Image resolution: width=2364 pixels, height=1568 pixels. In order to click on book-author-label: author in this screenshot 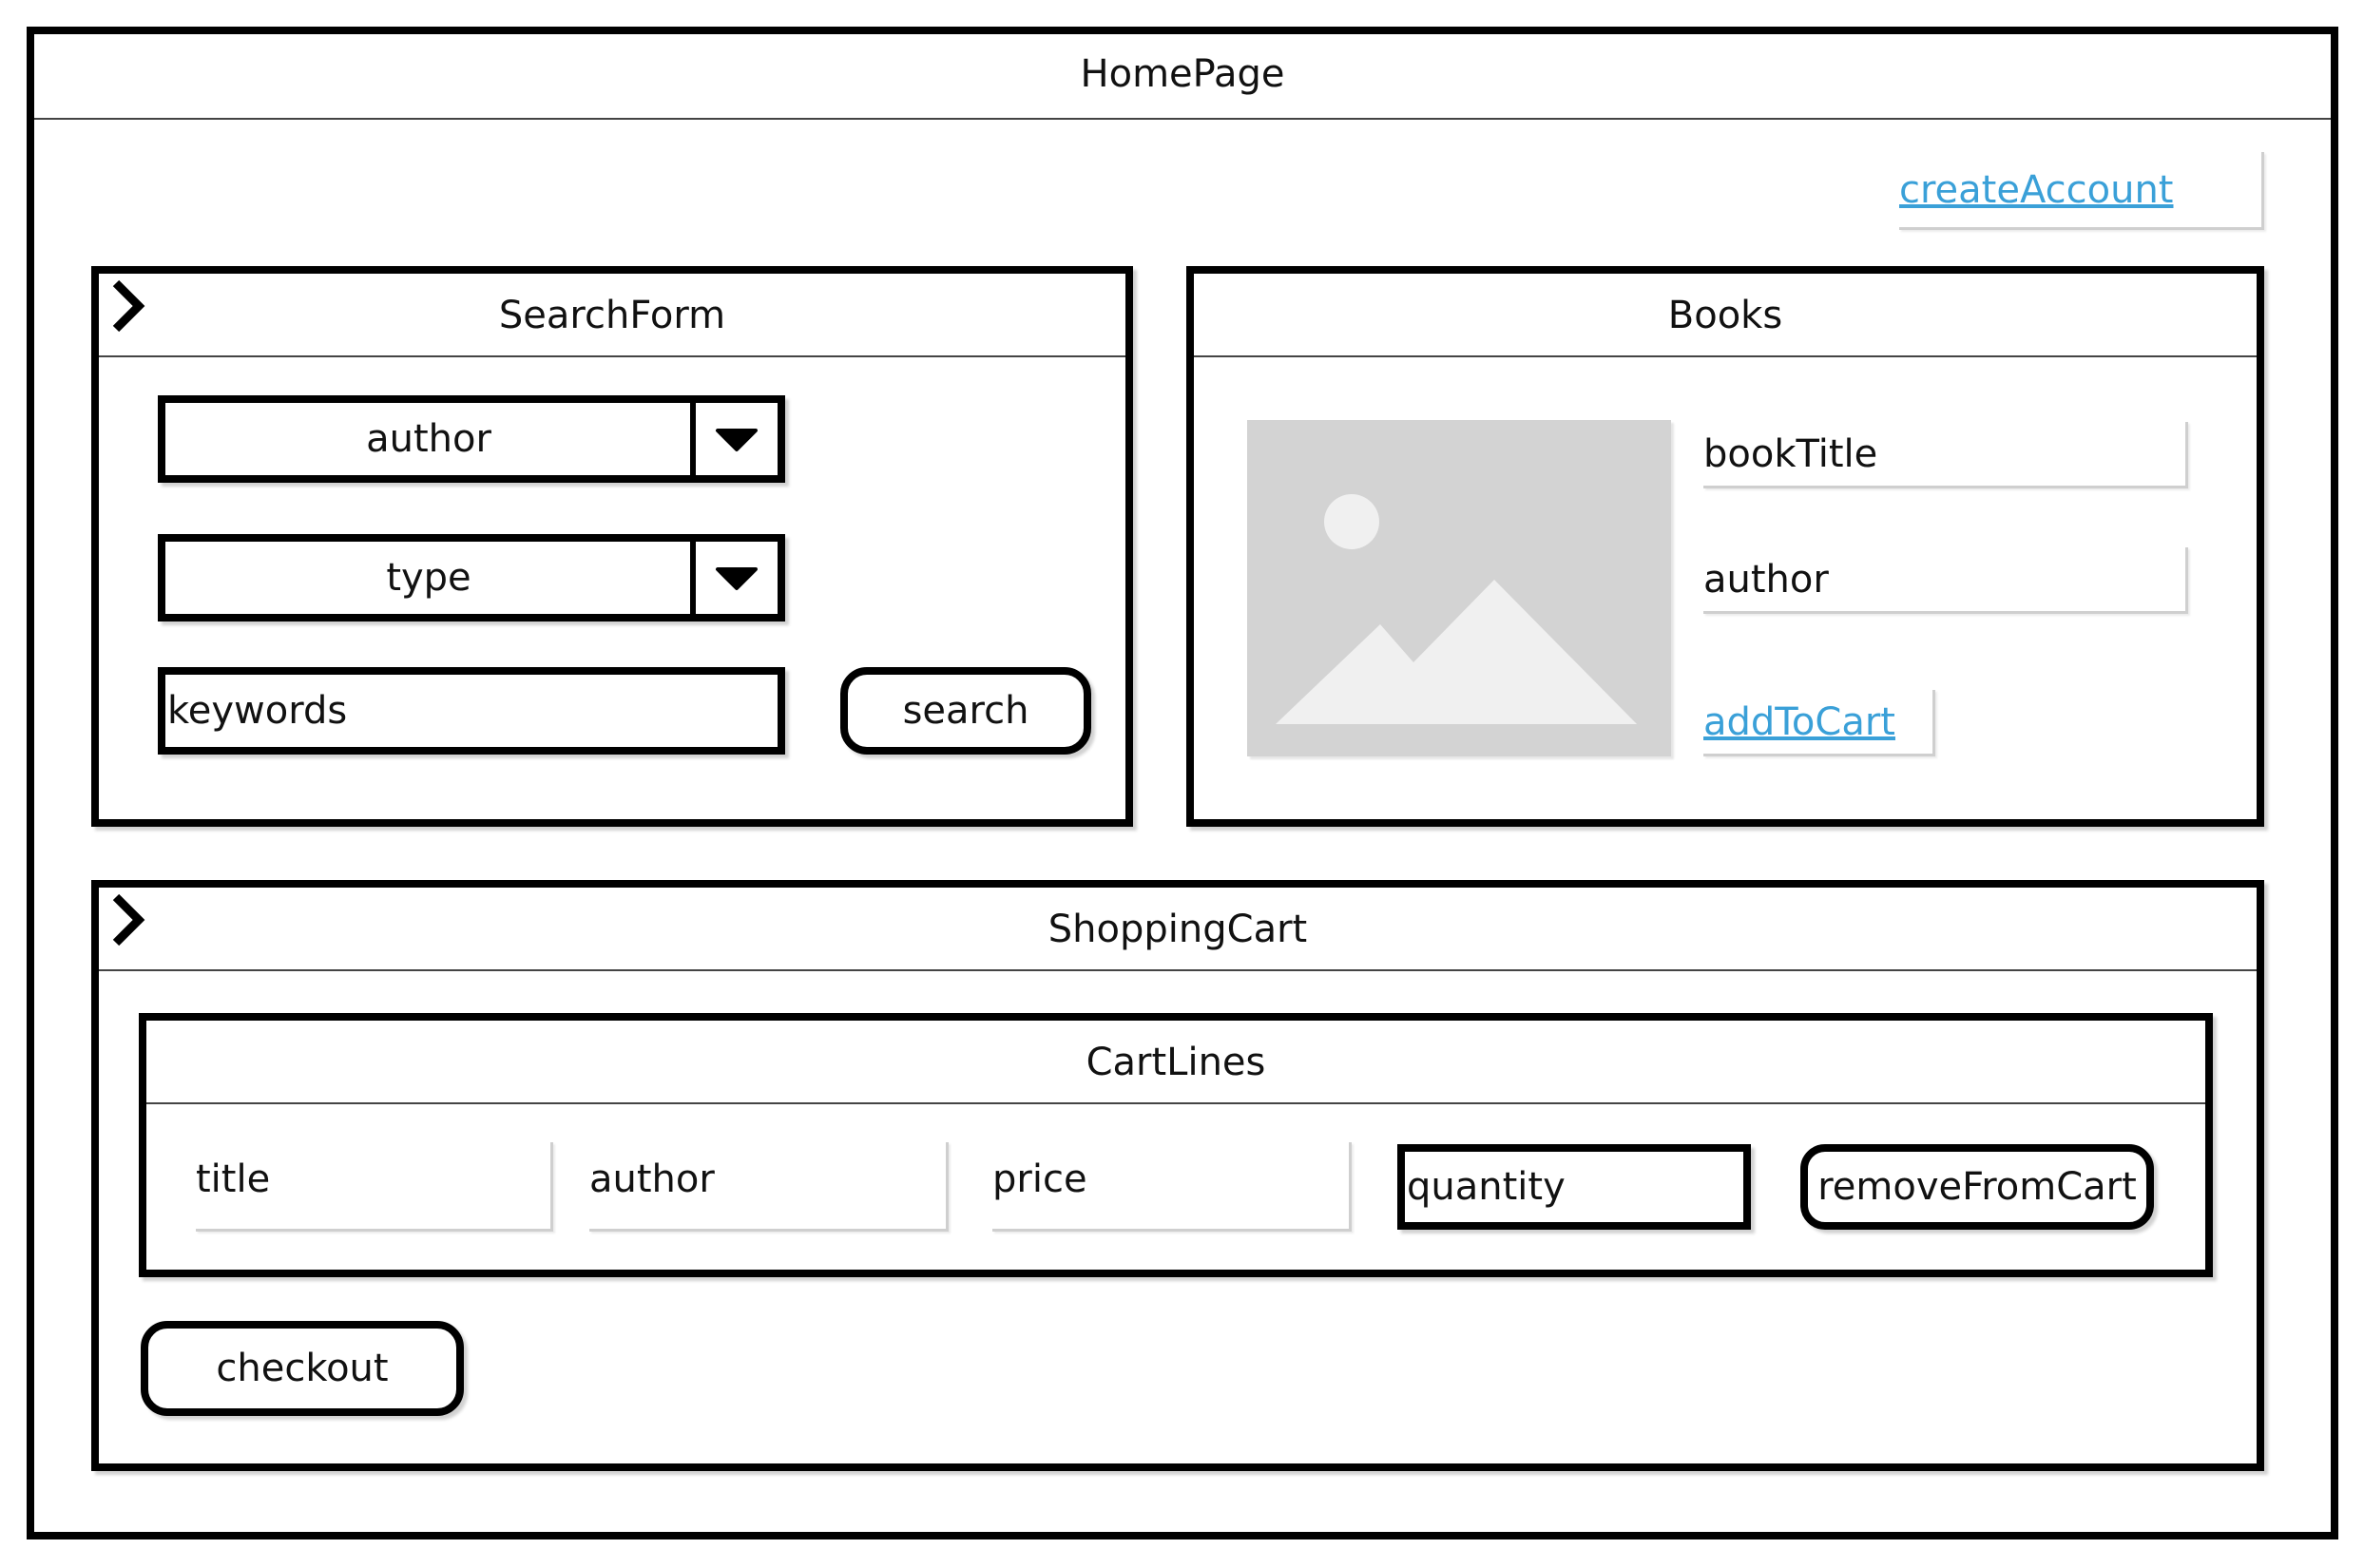, I will do `click(1945, 580)`.